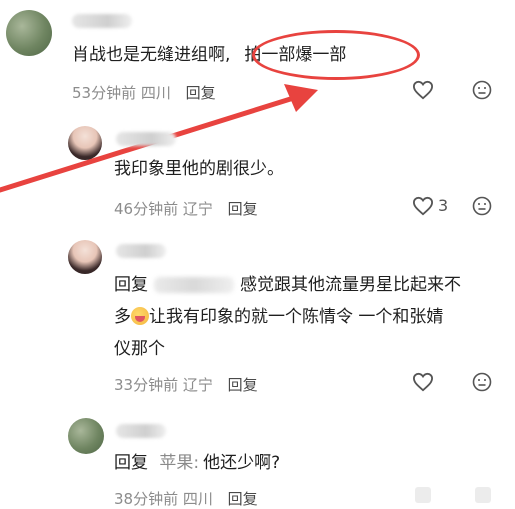  I want to click on comment-meta: 38分钟前 四川 回复, so click(186, 498).